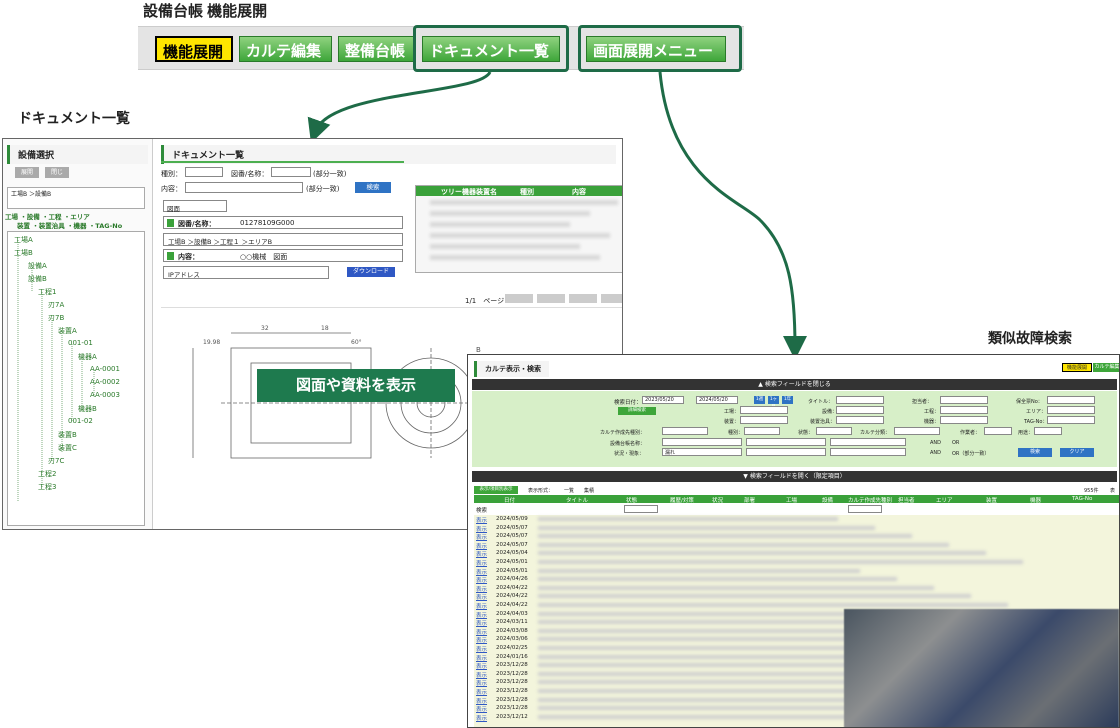  Describe the element at coordinates (291, 172) in the screenshot. I see `drawing-input` at that location.